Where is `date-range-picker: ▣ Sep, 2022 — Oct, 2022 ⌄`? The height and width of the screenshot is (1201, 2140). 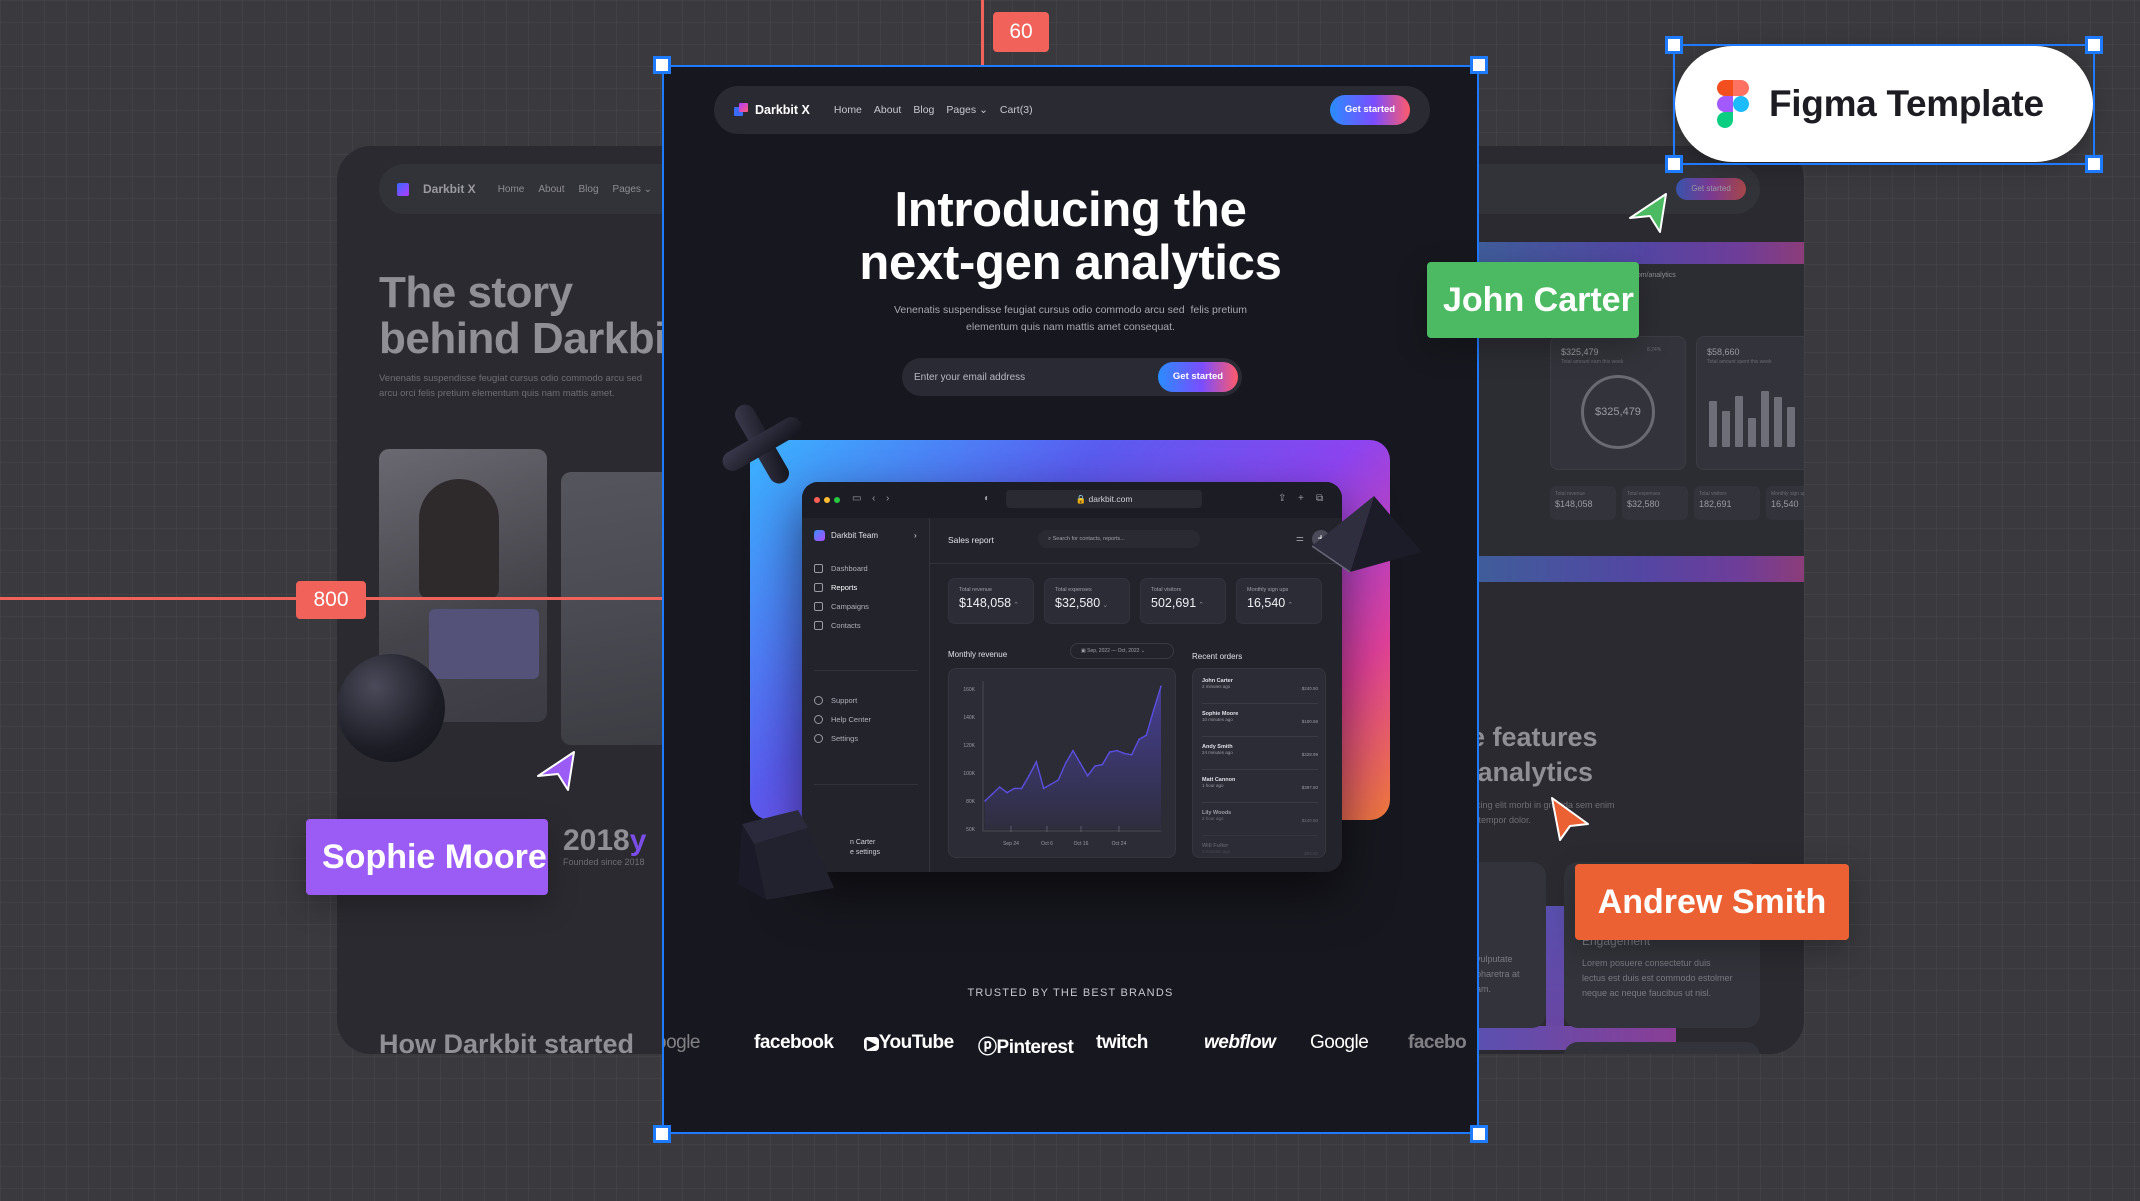
date-range-picker: ▣ Sep, 2022 — Oct, 2022 ⌄ is located at coordinates (1122, 651).